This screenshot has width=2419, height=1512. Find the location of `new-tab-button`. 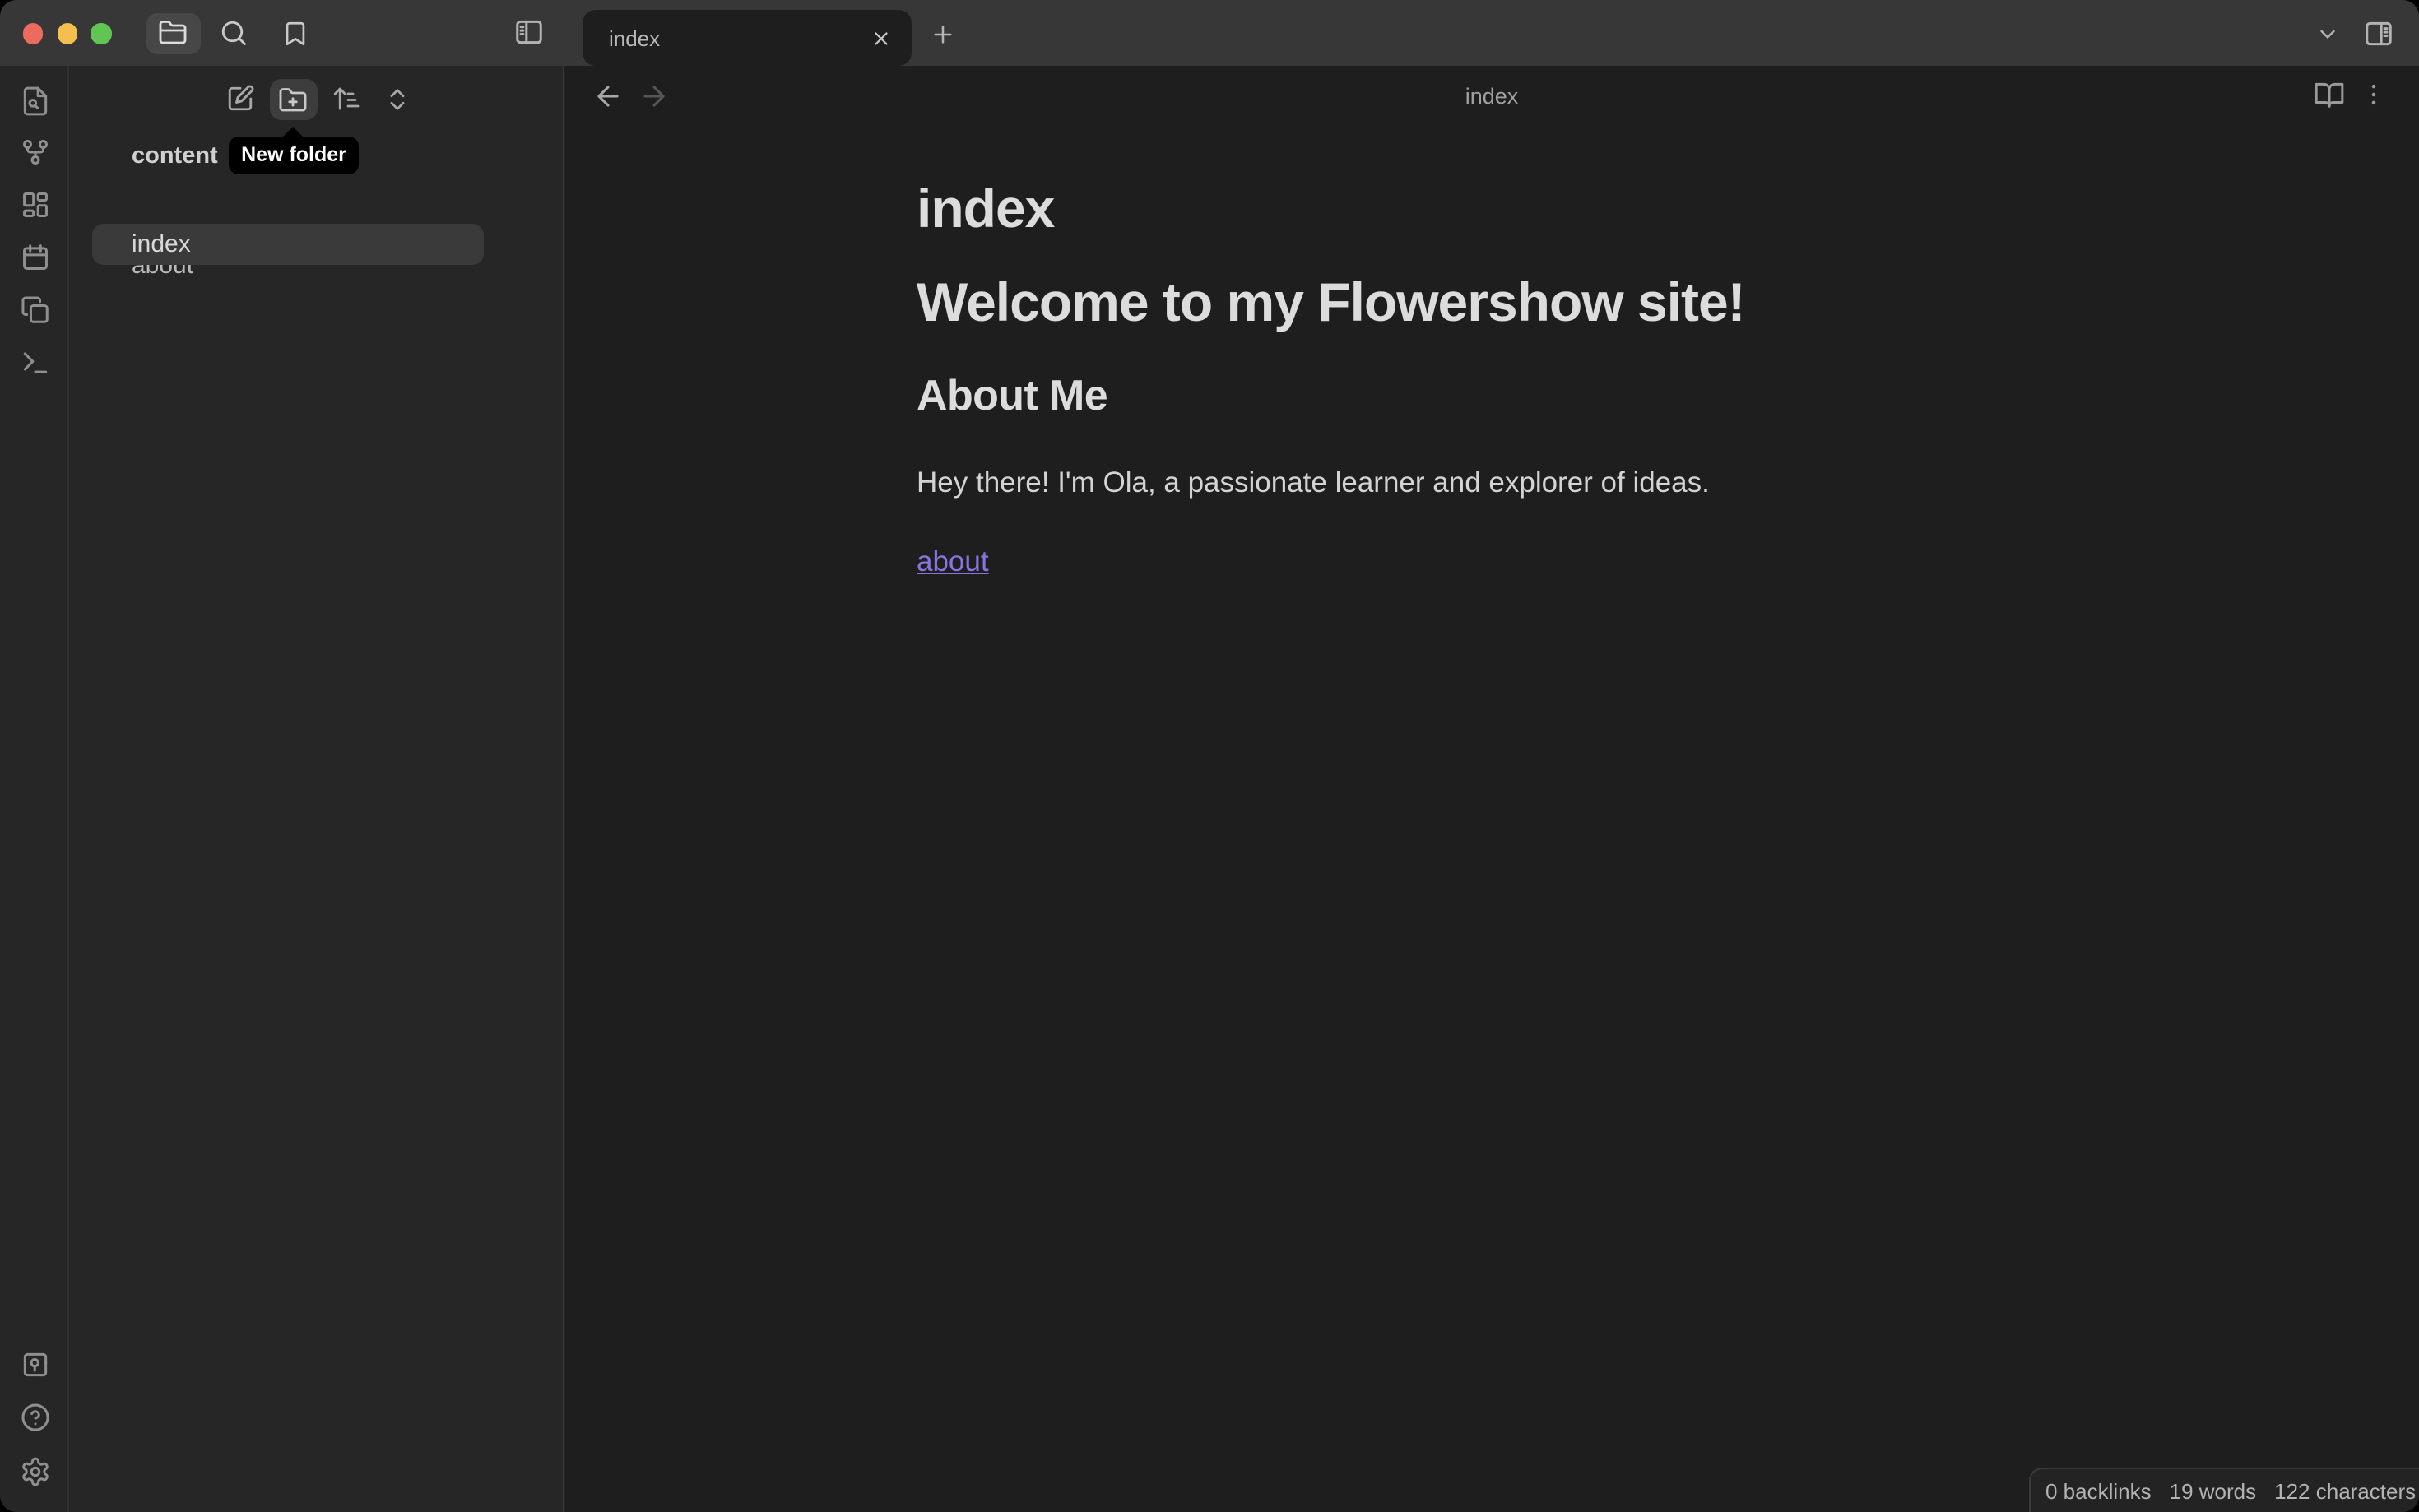

new-tab-button is located at coordinates (943, 34).